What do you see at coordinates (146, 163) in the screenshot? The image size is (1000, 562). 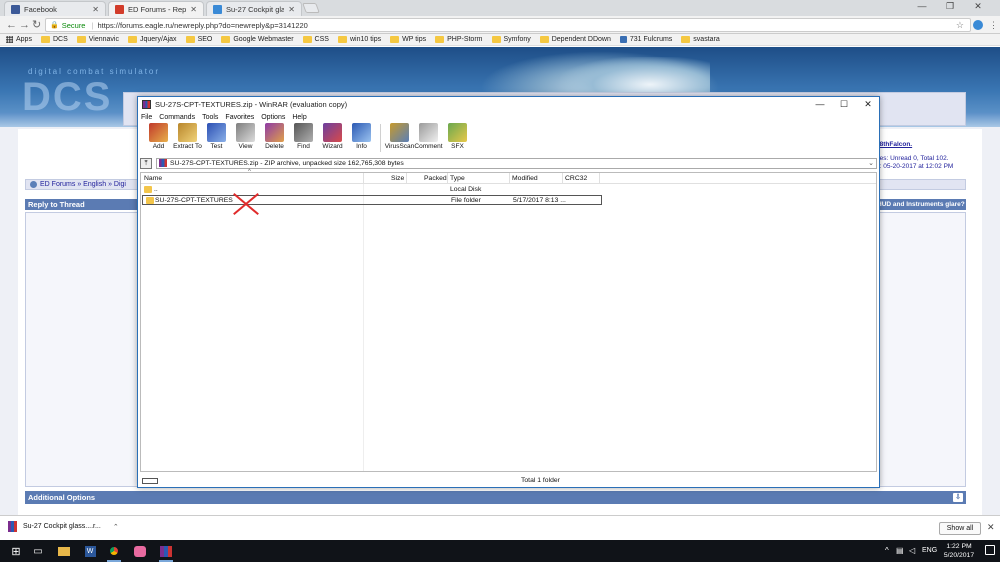 I see `up-folder-button: ⤒` at bounding box center [146, 163].